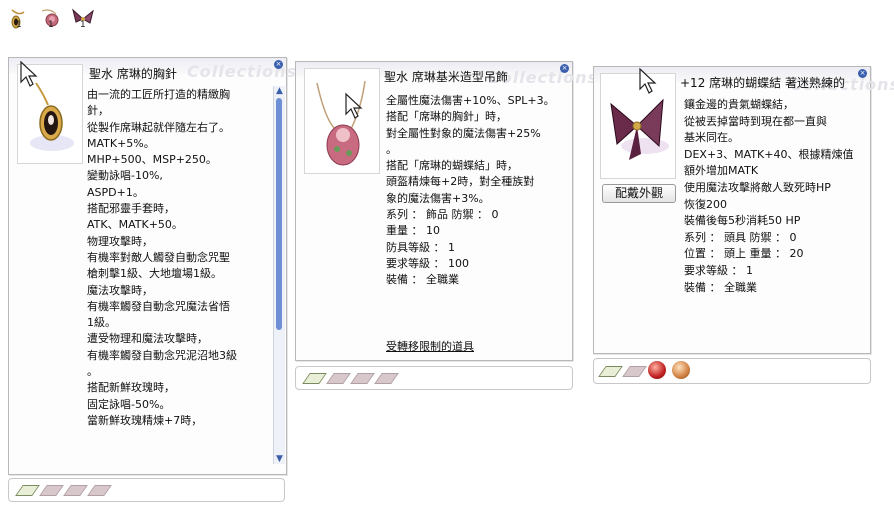 This screenshot has height=524, width=894. Describe the element at coordinates (83, 19) in the screenshot. I see `butterfly-icon: 1` at that location.